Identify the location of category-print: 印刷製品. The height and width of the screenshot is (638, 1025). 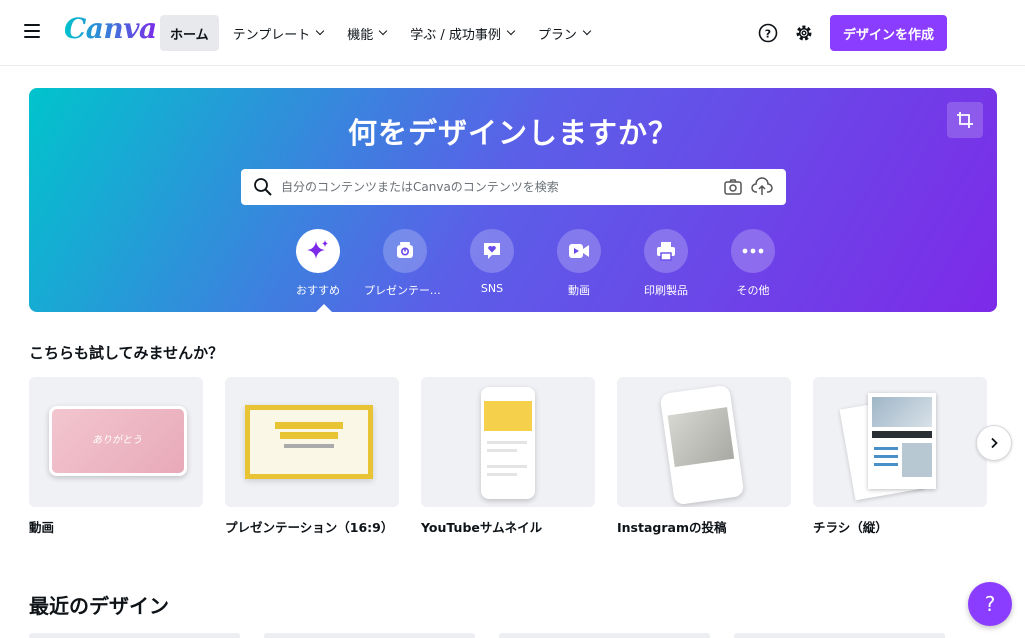
(666, 263).